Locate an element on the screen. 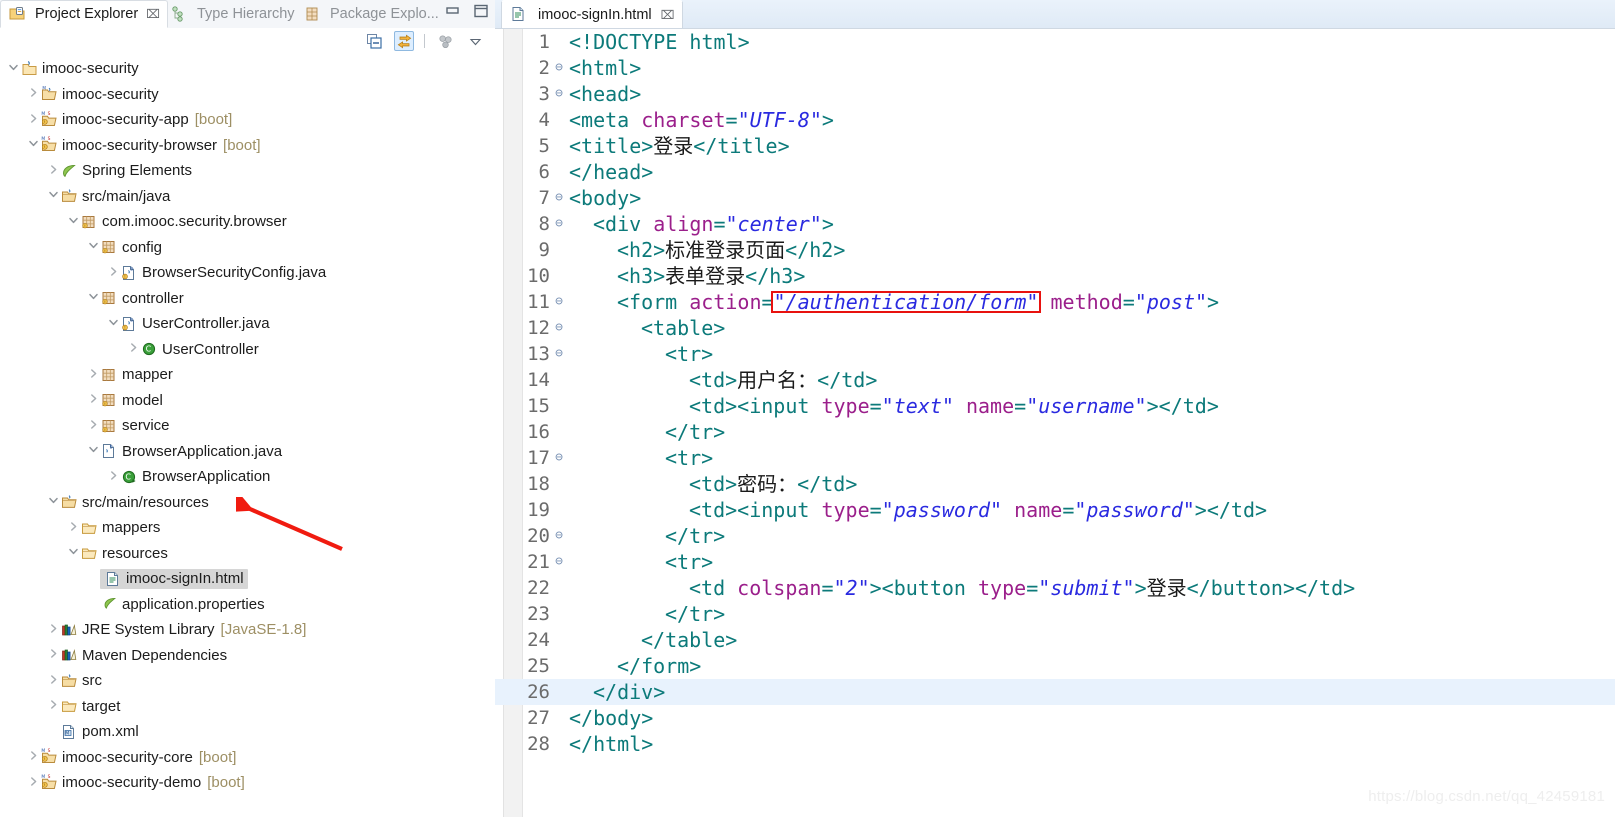 The height and width of the screenshot is (817, 1615). maximize-icon is located at coordinates (481, 11).